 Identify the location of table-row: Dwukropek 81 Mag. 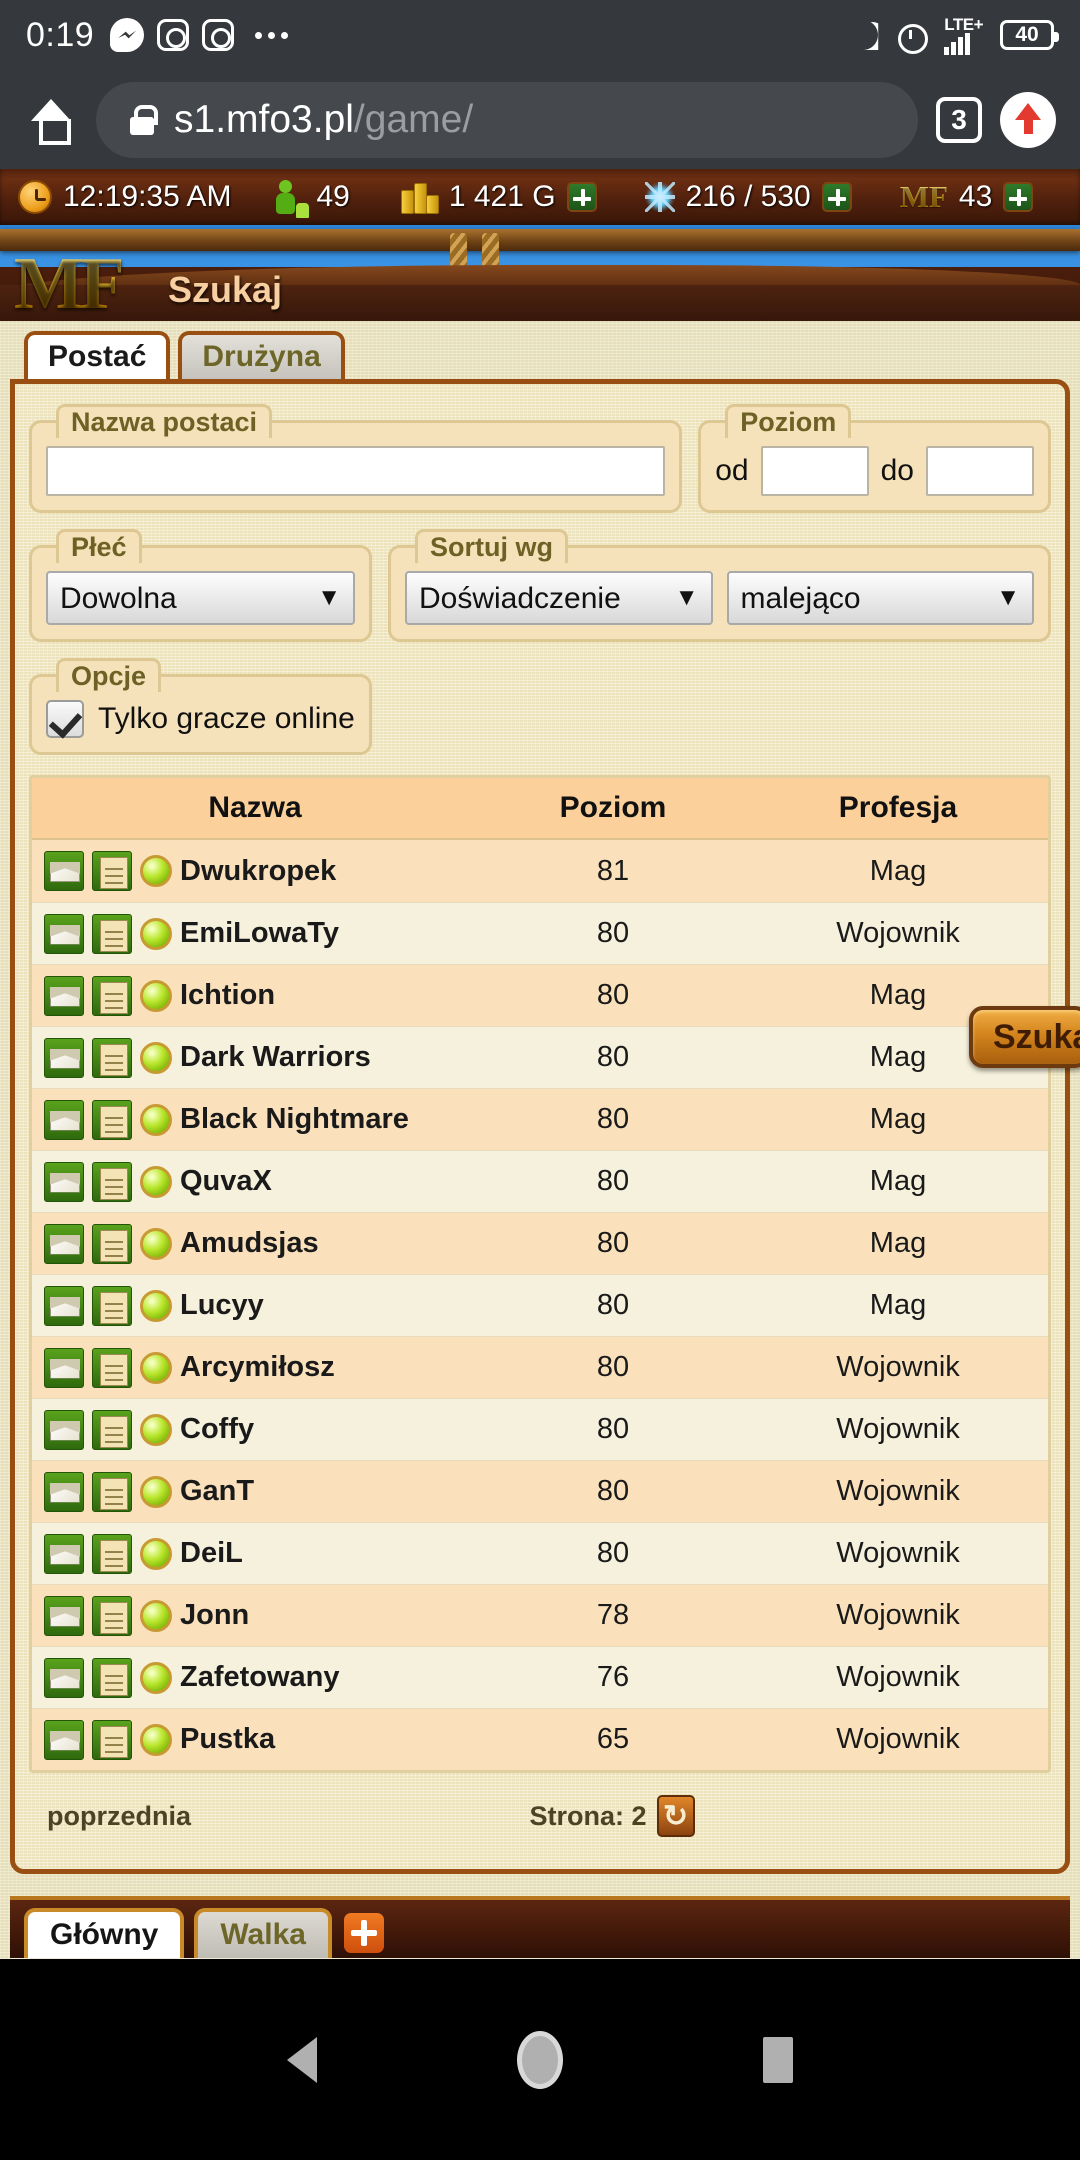
(540, 871).